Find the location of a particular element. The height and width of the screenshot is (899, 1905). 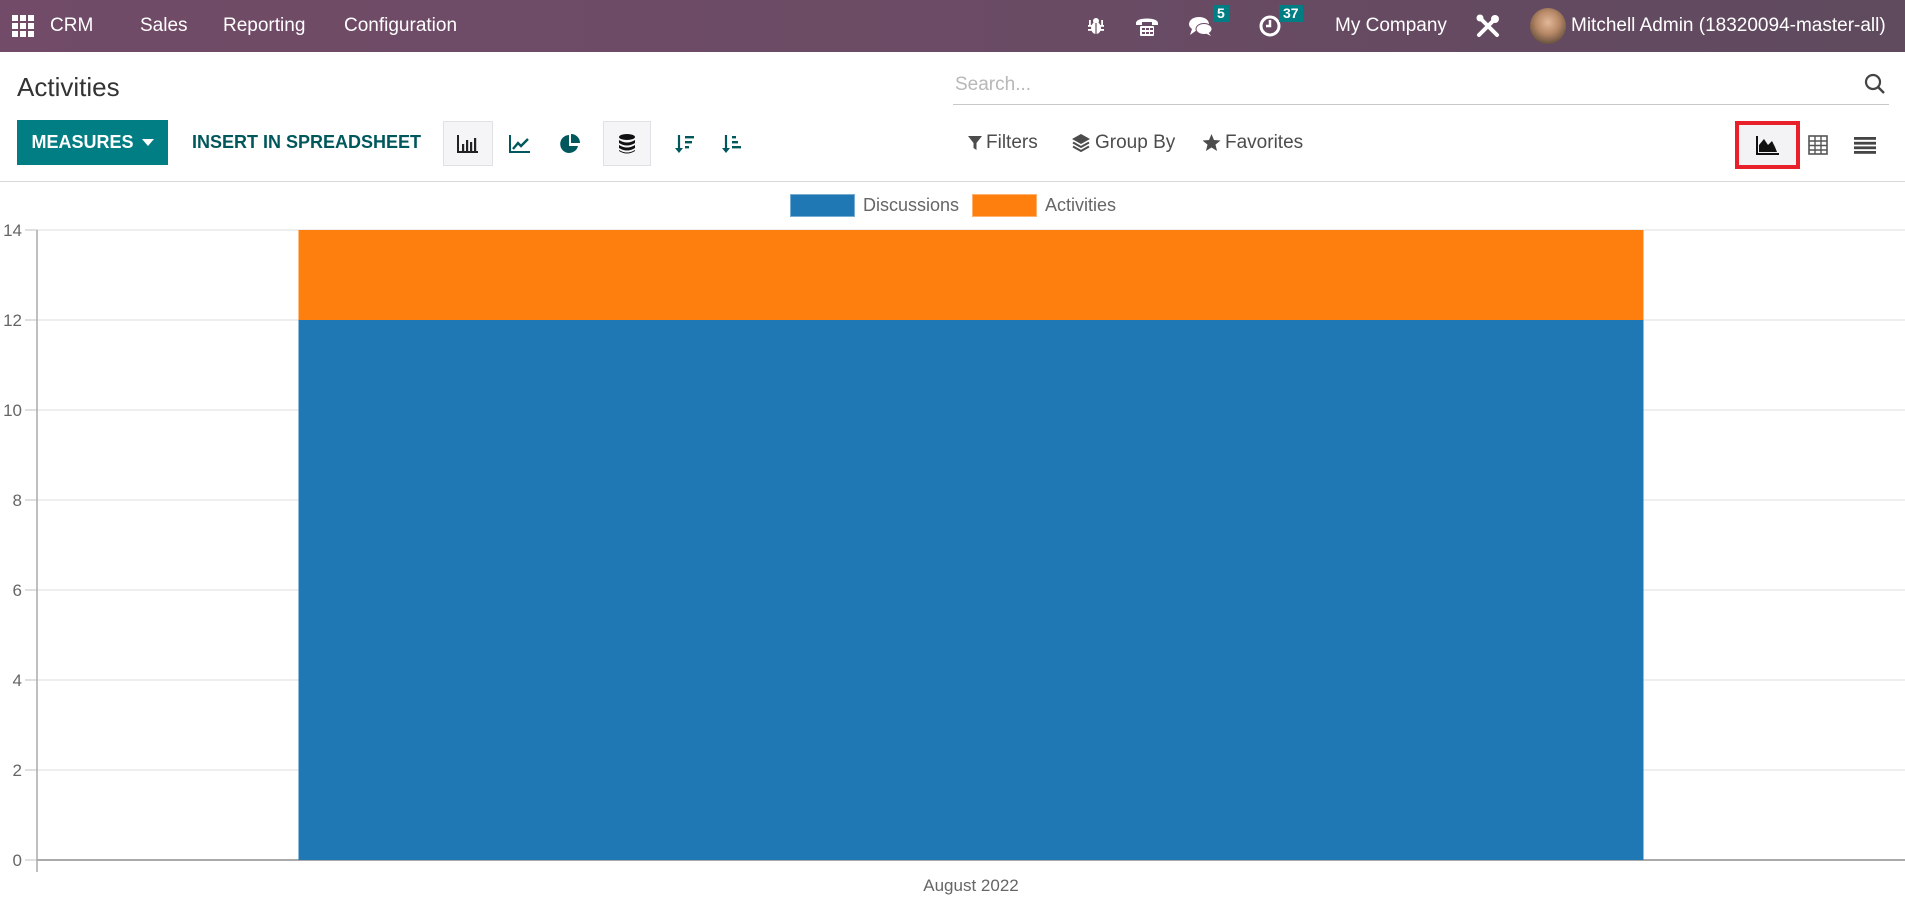

y-tick-label: 0 is located at coordinates (17, 860).